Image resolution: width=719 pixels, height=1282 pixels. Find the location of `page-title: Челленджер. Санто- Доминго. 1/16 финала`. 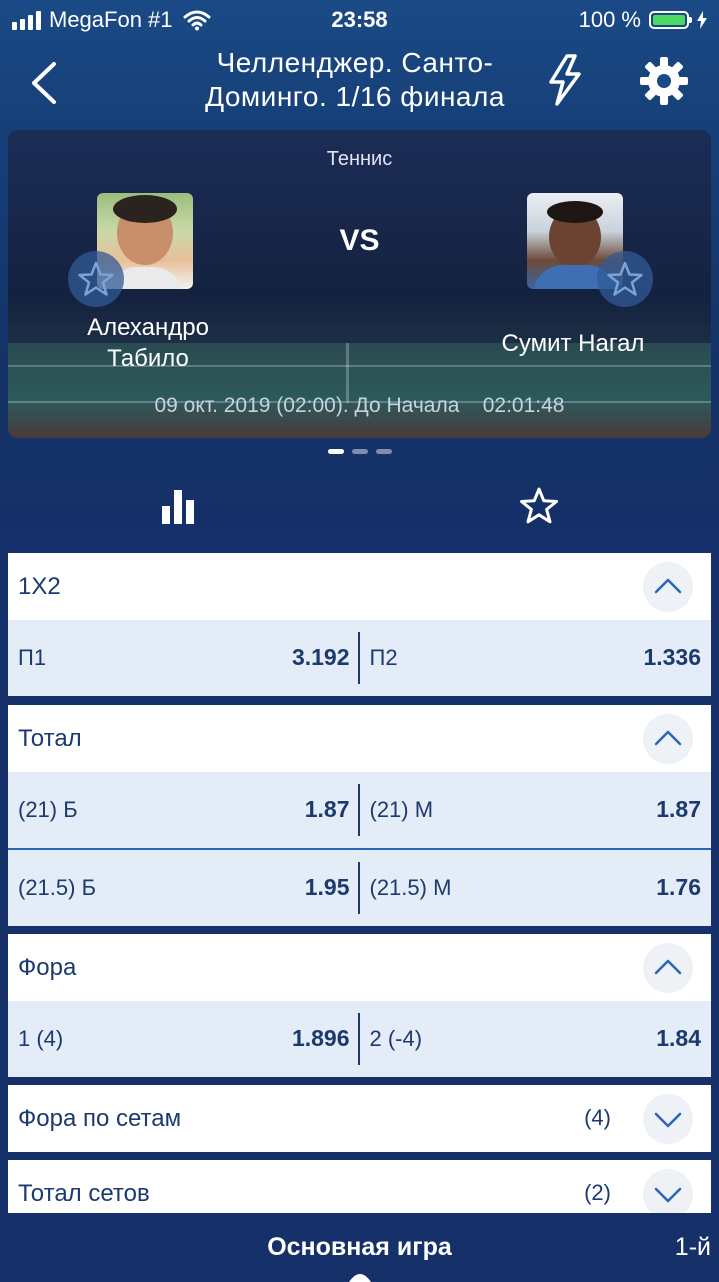

page-title: Челленджер. Санто- Доминго. 1/16 финала is located at coordinates (355, 80).